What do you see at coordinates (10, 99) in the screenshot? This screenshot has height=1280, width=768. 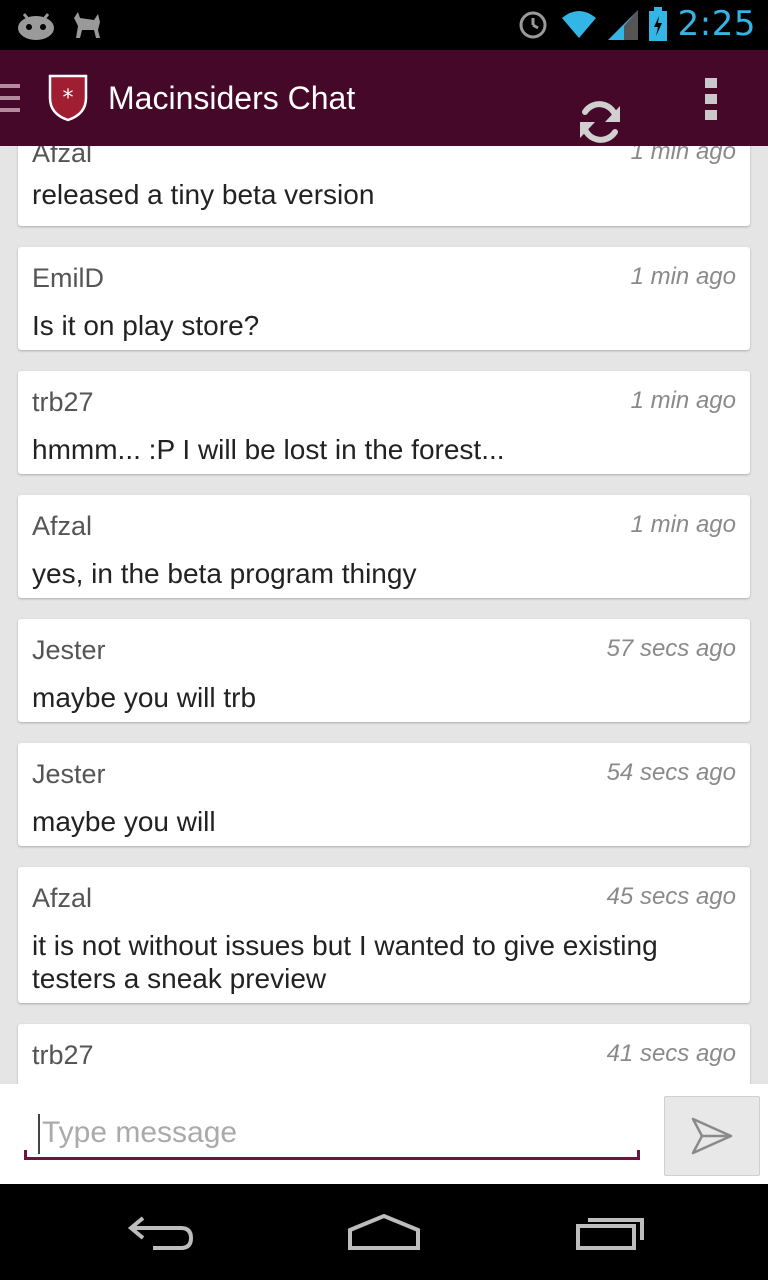 I see `menu-icon` at bounding box center [10, 99].